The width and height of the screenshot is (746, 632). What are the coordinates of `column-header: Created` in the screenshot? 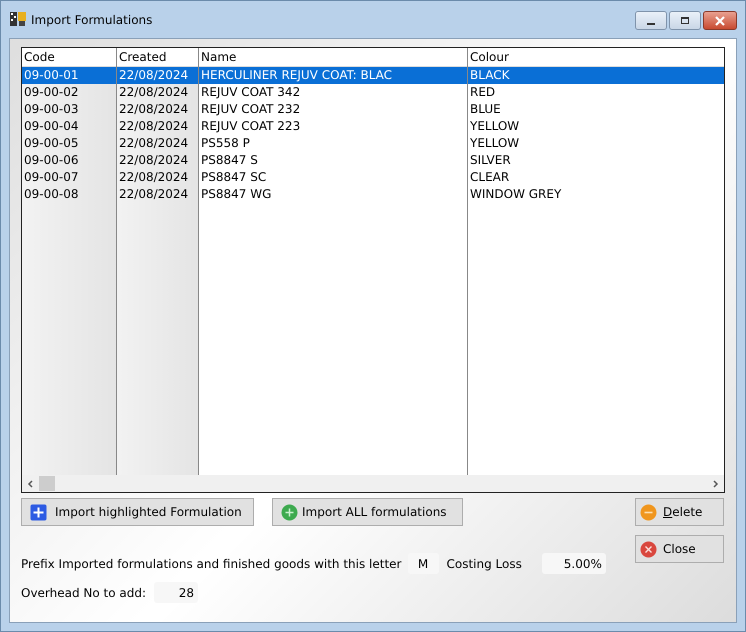 It's located at (157, 57).